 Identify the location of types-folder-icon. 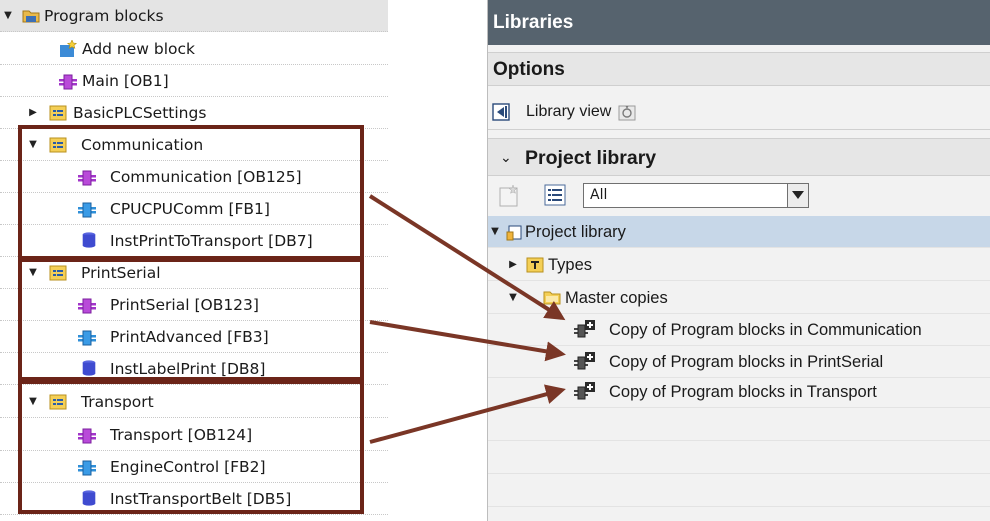
(535, 265).